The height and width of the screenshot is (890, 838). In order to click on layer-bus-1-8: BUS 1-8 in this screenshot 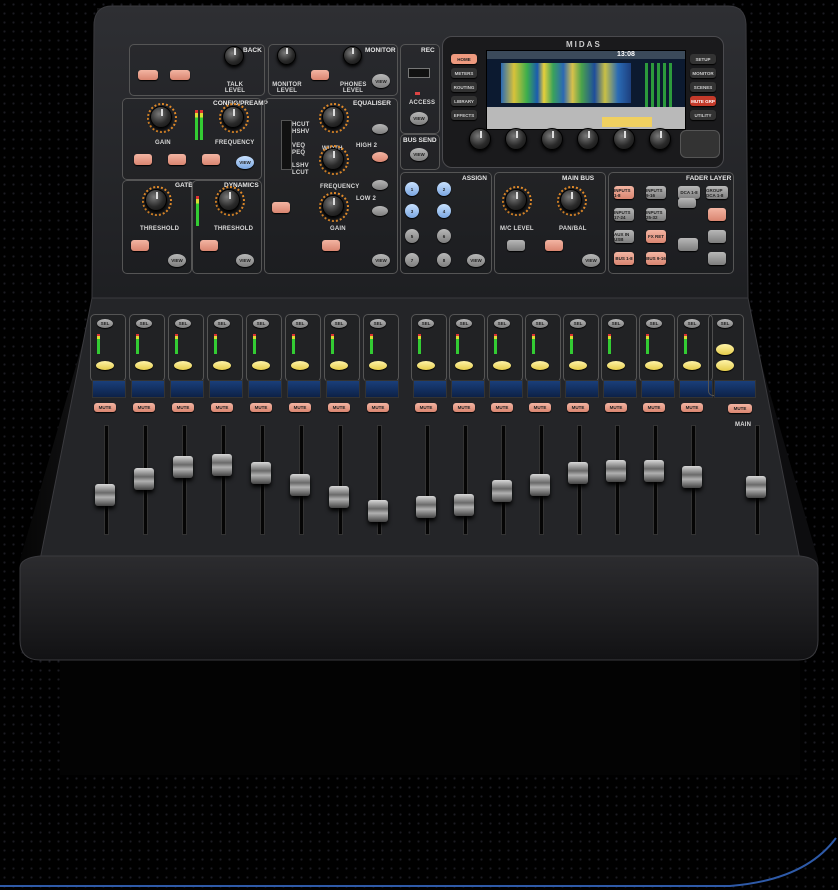, I will do `click(624, 258)`.